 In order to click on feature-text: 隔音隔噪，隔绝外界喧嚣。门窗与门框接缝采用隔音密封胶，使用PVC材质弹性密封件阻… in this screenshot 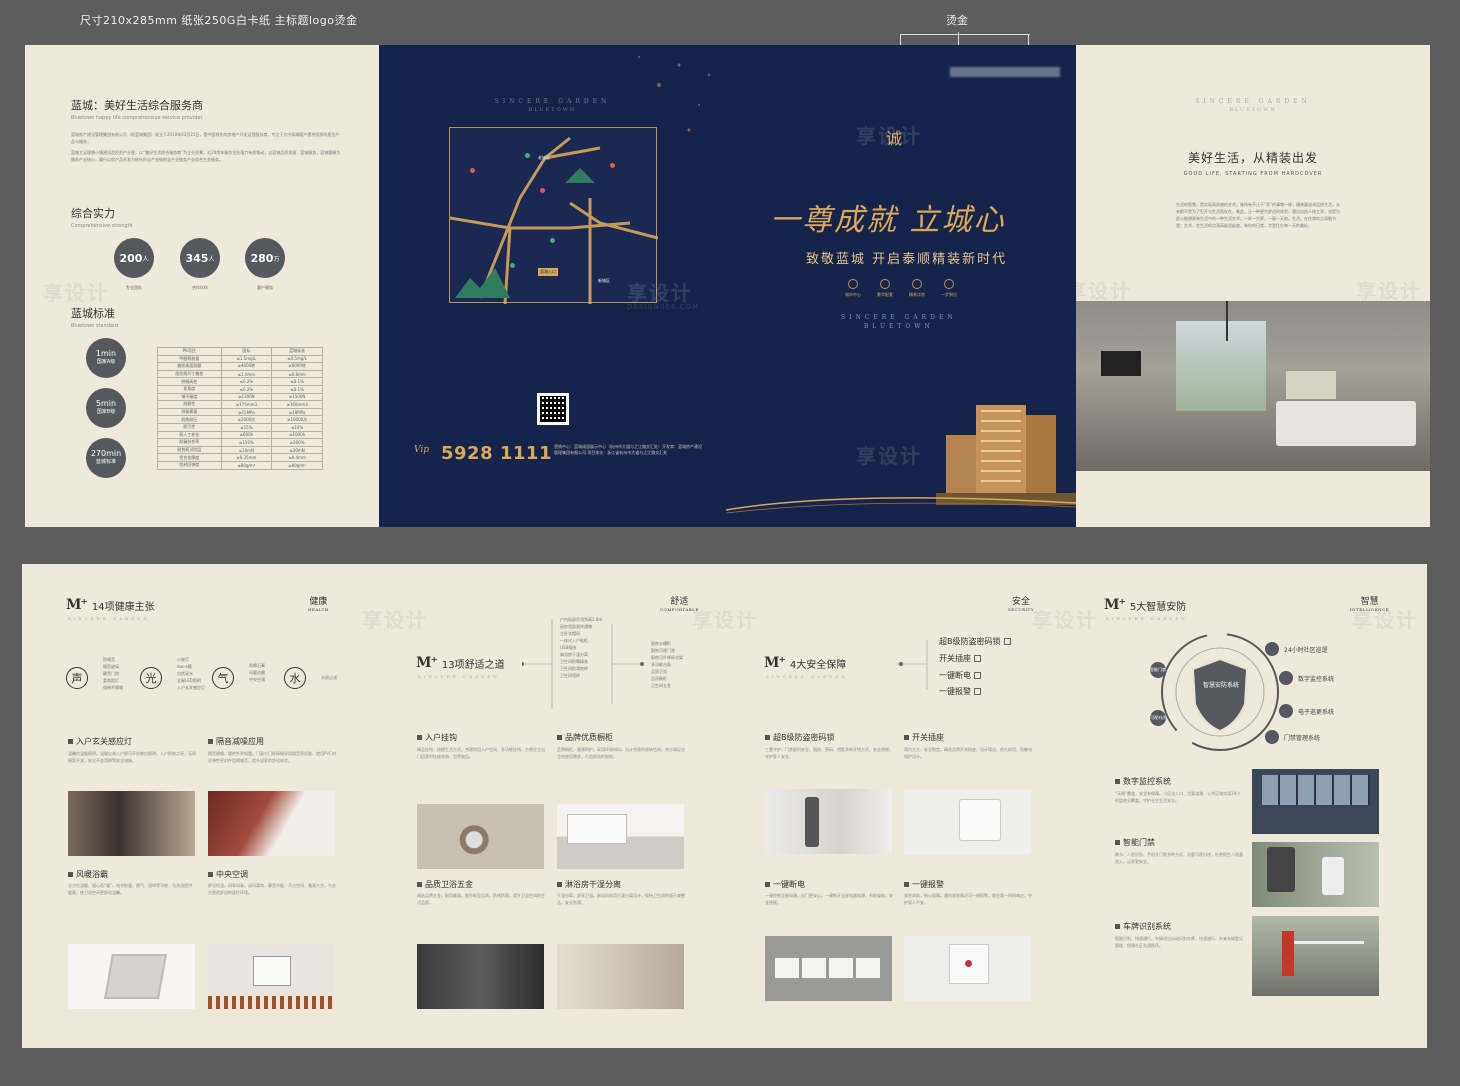, I will do `click(272, 757)`.